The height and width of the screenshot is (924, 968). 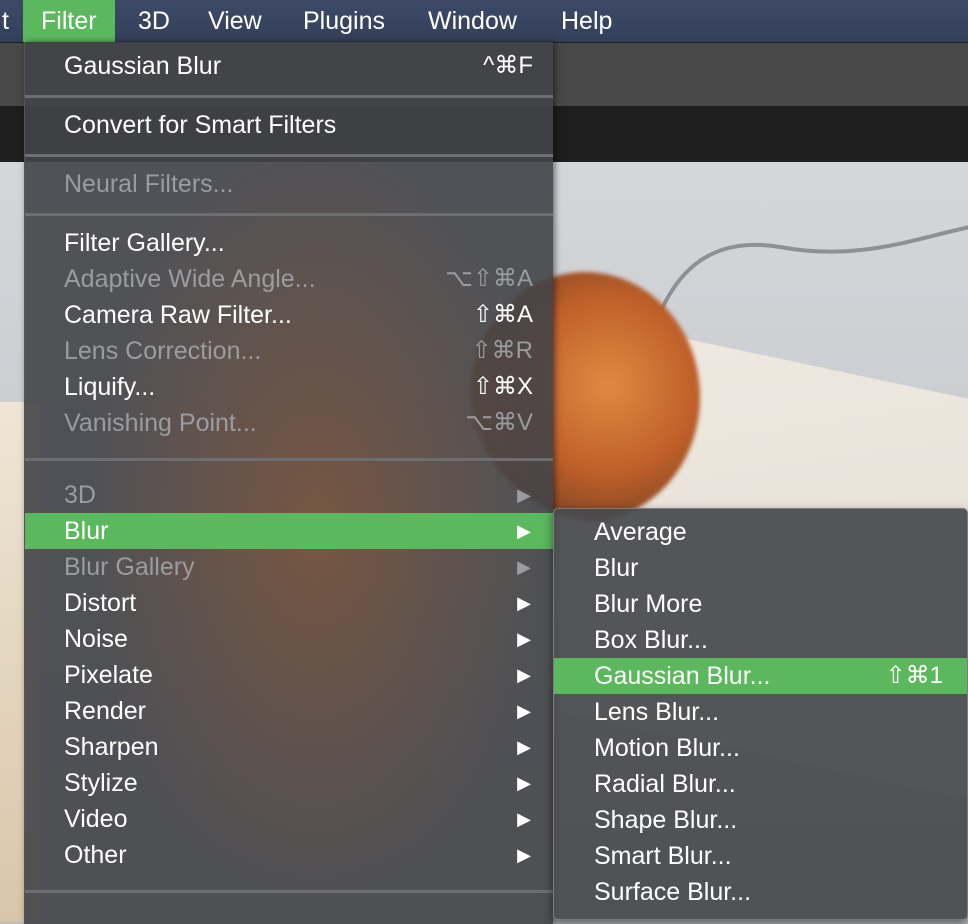 I want to click on menu-item-label: Pixelate, so click(x=108, y=675).